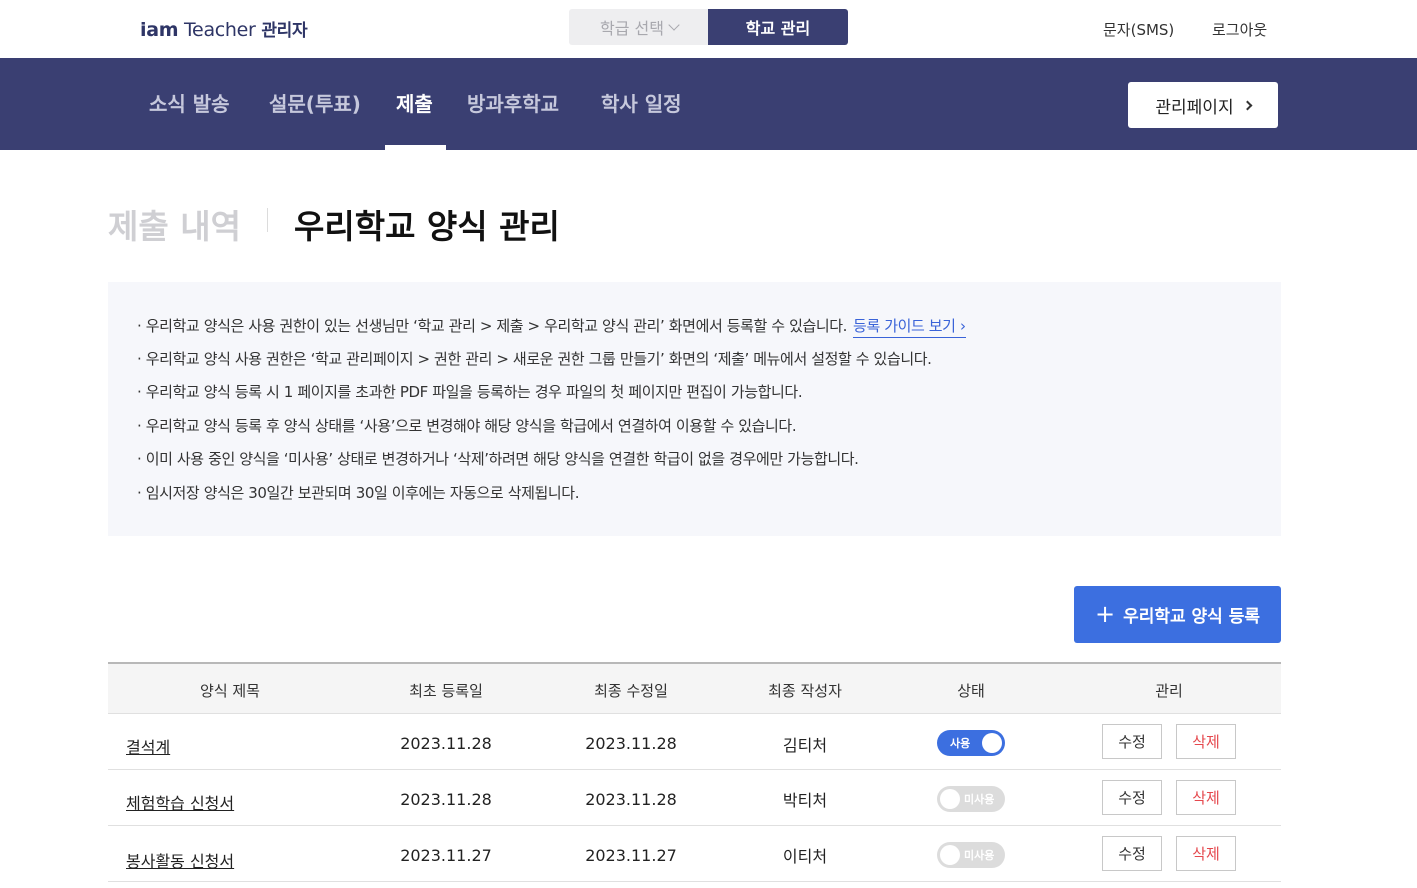 The width and height of the screenshot is (1417, 888). What do you see at coordinates (148, 746) in the screenshot?
I see `form-title-link: 결석계` at bounding box center [148, 746].